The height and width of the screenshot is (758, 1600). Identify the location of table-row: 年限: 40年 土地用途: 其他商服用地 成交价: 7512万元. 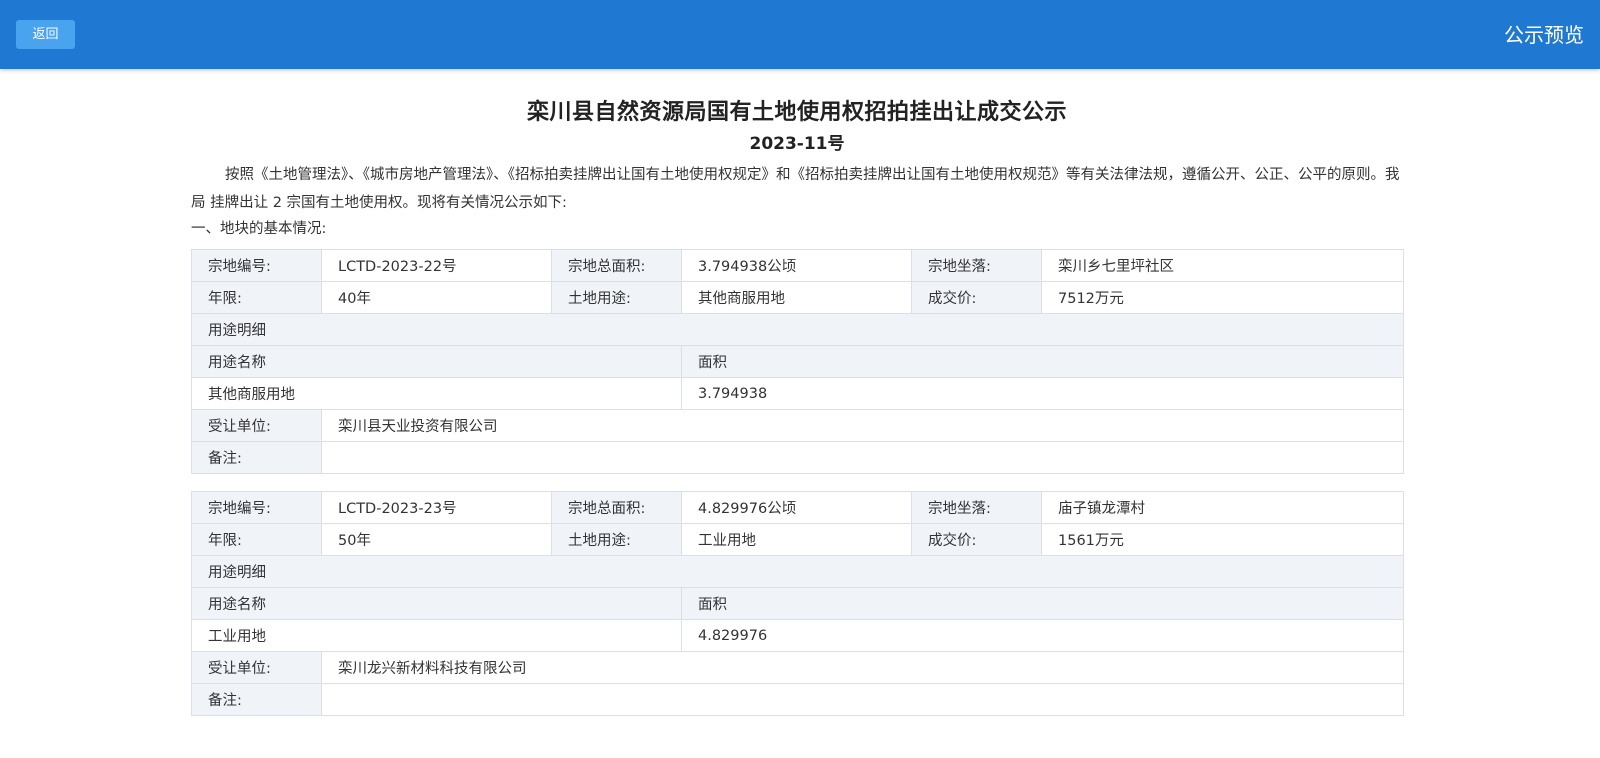
(797, 297).